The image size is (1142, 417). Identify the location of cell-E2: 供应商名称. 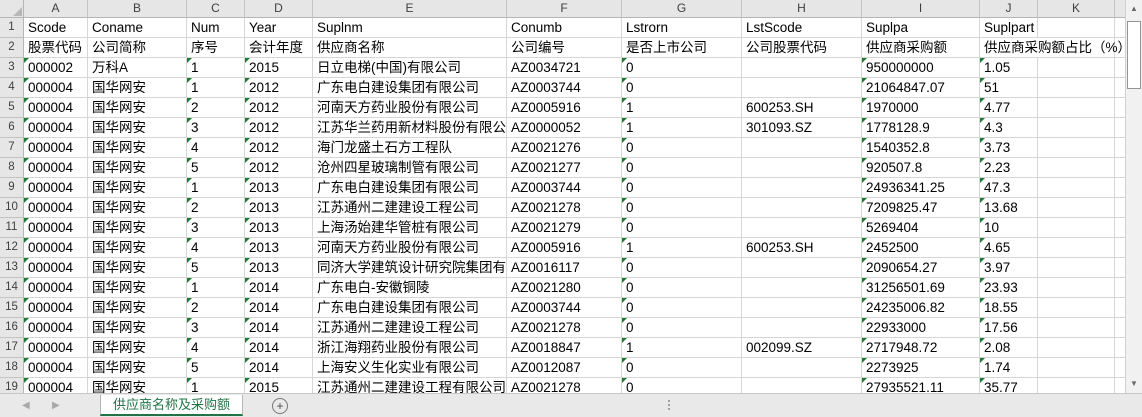
(410, 48).